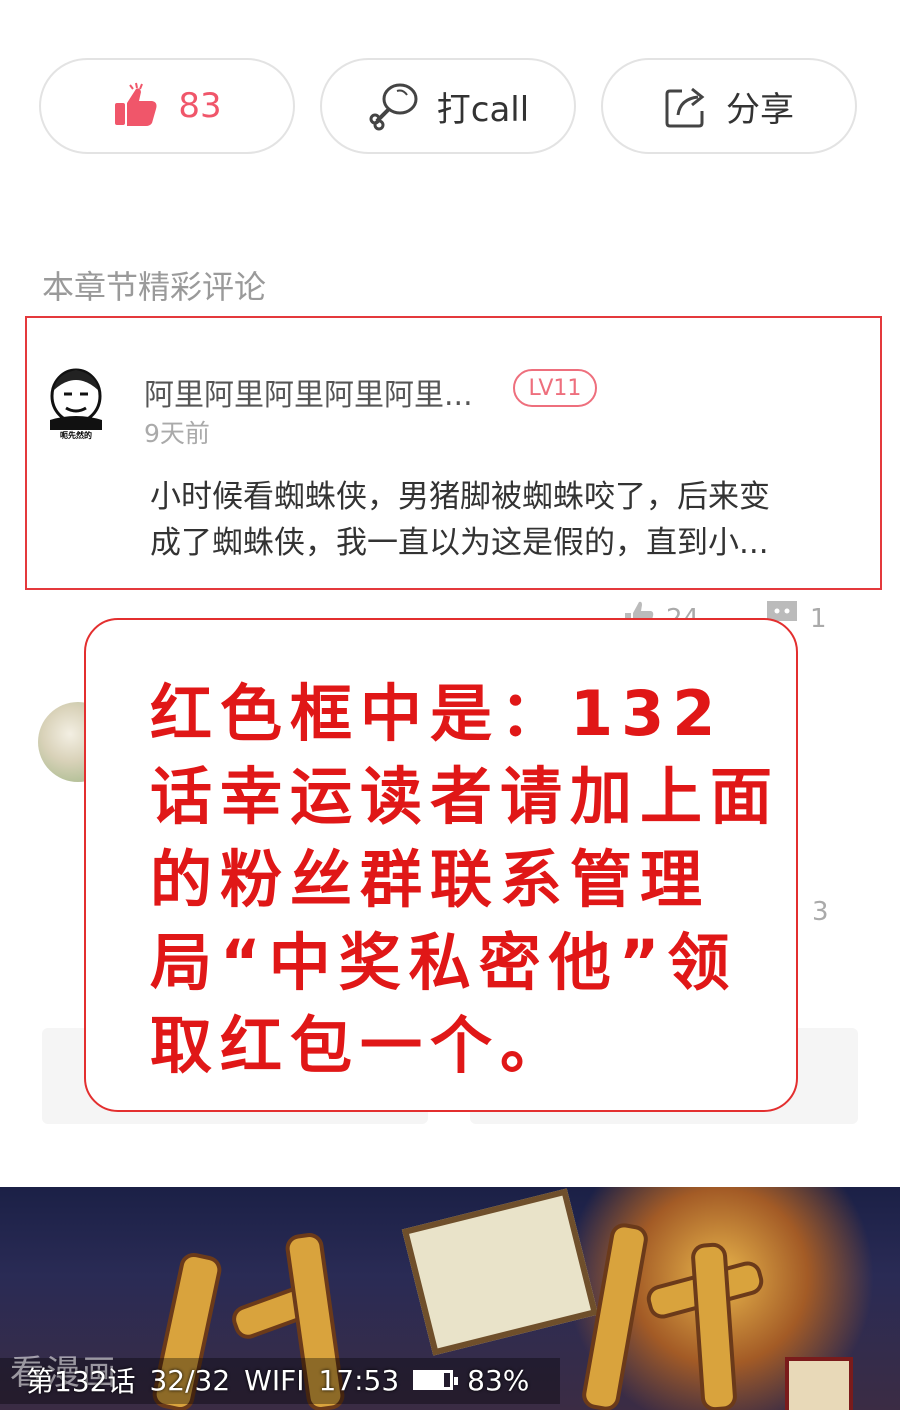 Image resolution: width=900 pixels, height=1410 pixels. I want to click on comment-time: 9天前, so click(177, 433).